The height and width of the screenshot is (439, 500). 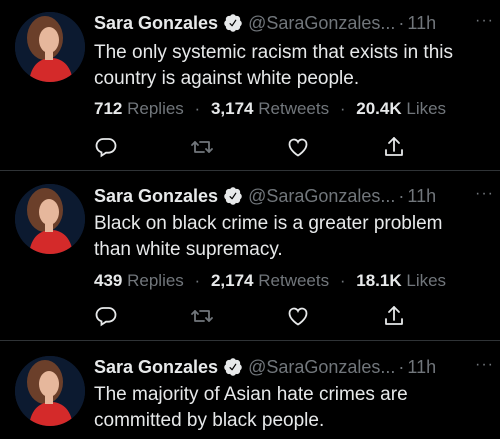 What do you see at coordinates (232, 280) in the screenshot?
I see `retweets-count: 2,174` at bounding box center [232, 280].